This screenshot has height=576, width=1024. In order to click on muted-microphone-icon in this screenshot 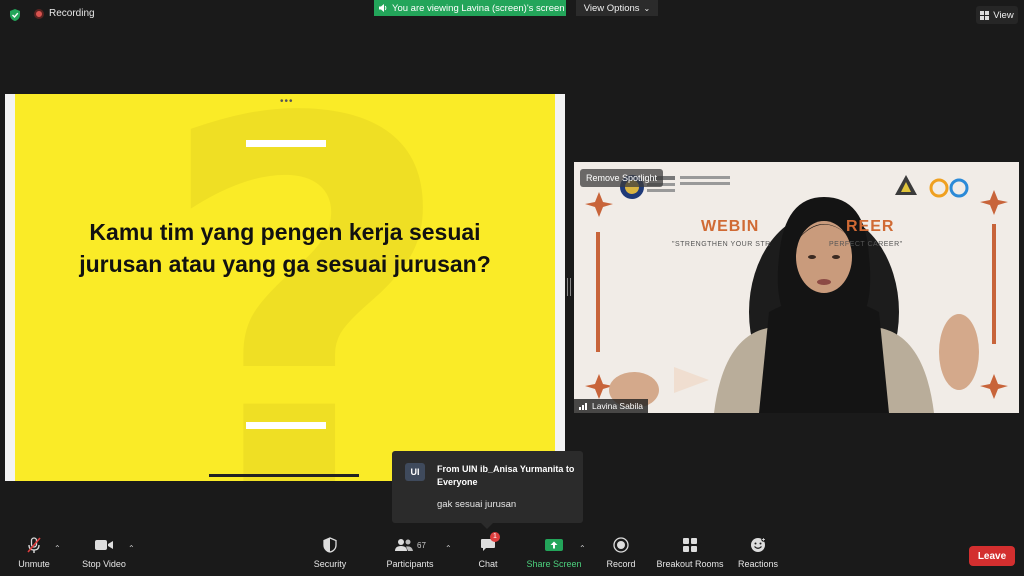, I will do `click(34, 545)`.